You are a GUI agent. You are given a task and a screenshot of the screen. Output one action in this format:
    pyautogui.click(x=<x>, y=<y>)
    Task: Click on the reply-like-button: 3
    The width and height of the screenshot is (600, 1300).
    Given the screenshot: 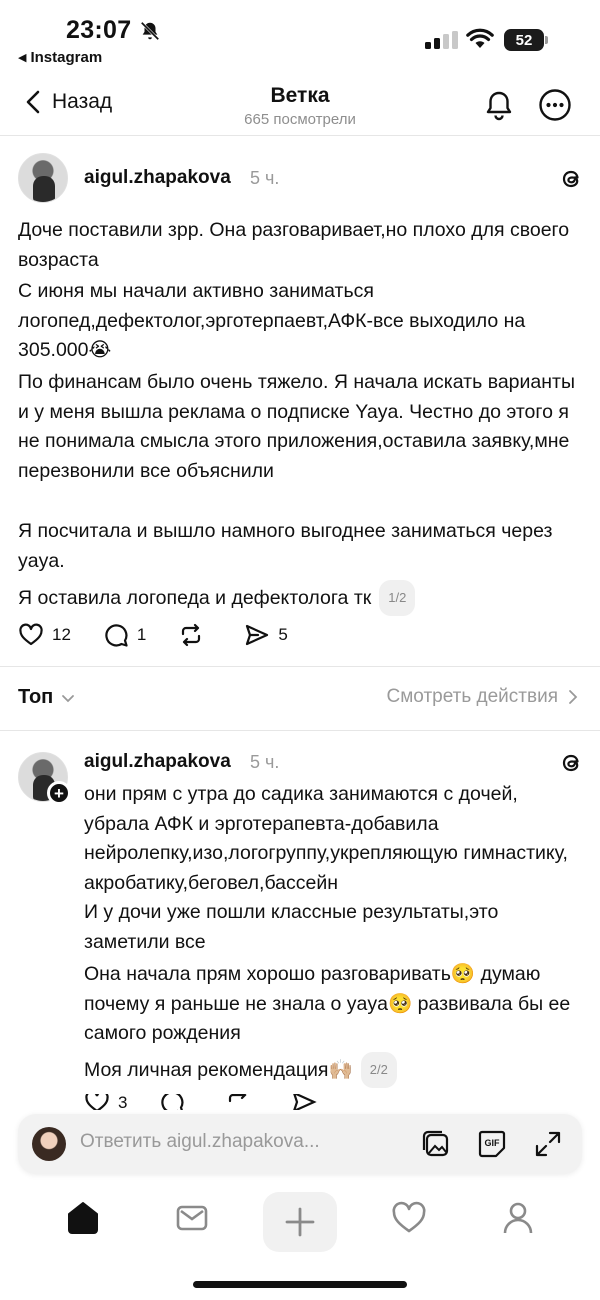 What is the action you would take?
    pyautogui.click(x=105, y=1102)
    